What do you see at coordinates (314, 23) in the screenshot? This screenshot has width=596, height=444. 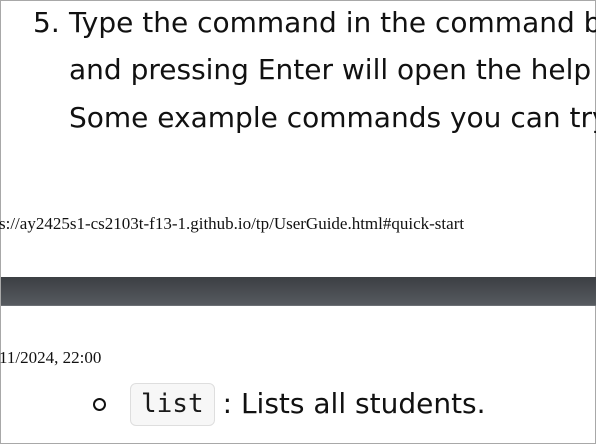 I see `step-line-1: 5. Type the command in the command box` at bounding box center [314, 23].